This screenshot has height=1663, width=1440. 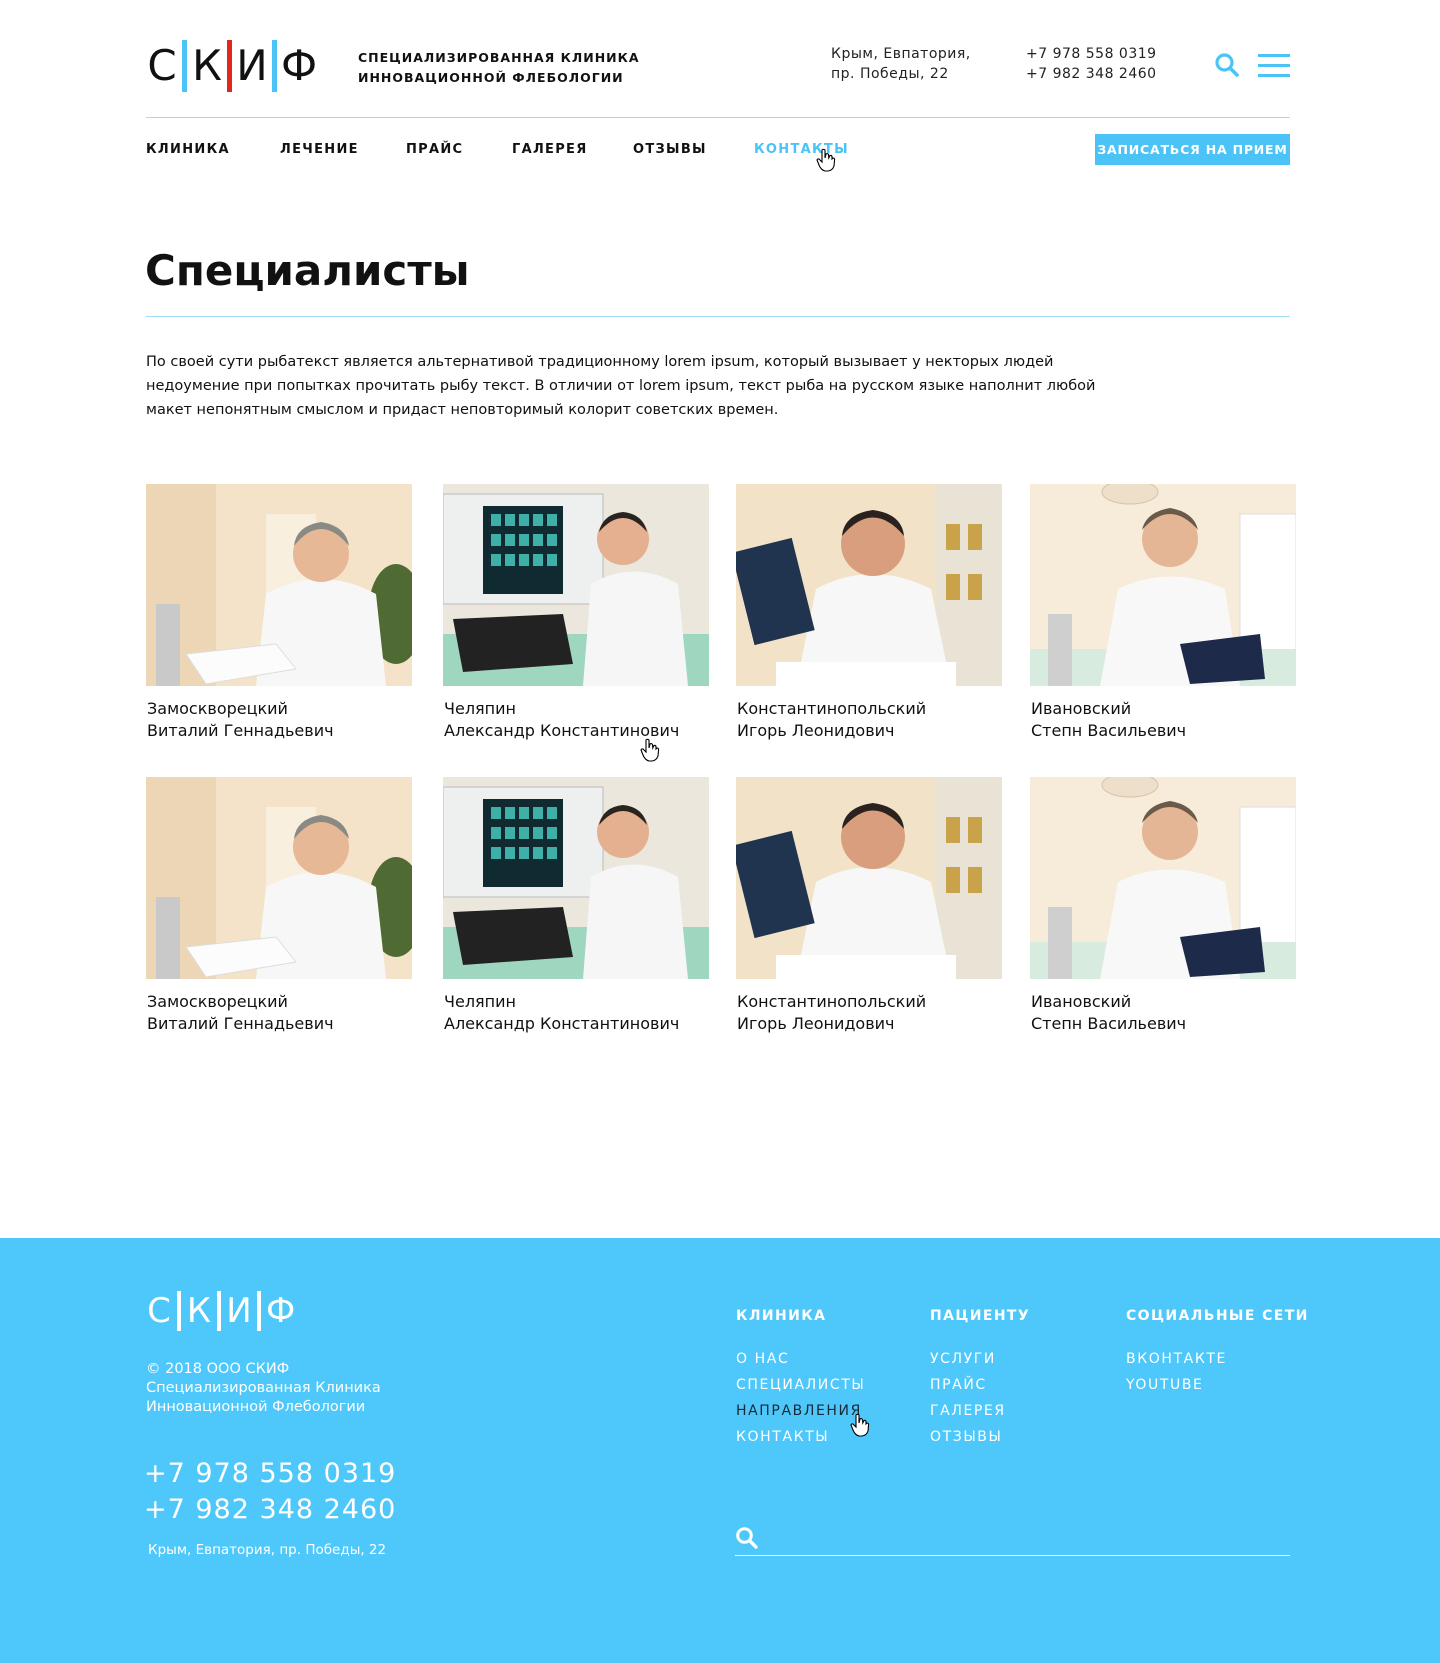 I want to click on header-address: Крым, Евпатория, пр. Победы, 22, so click(x=901, y=64).